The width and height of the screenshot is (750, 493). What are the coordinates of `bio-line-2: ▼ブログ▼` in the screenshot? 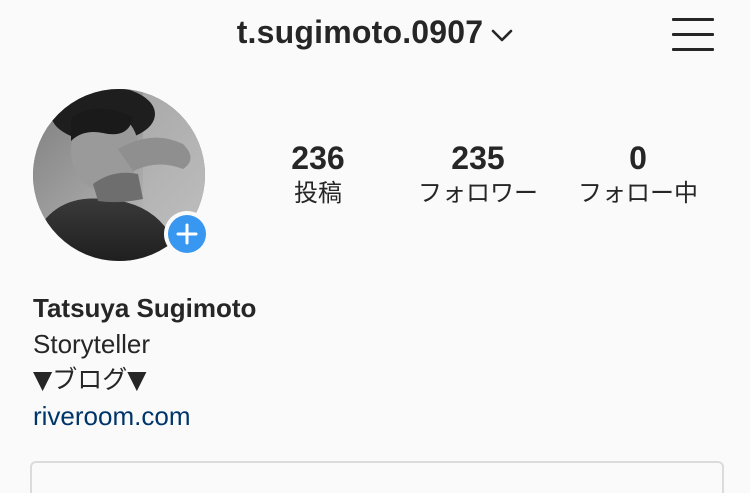 It's located at (90, 379).